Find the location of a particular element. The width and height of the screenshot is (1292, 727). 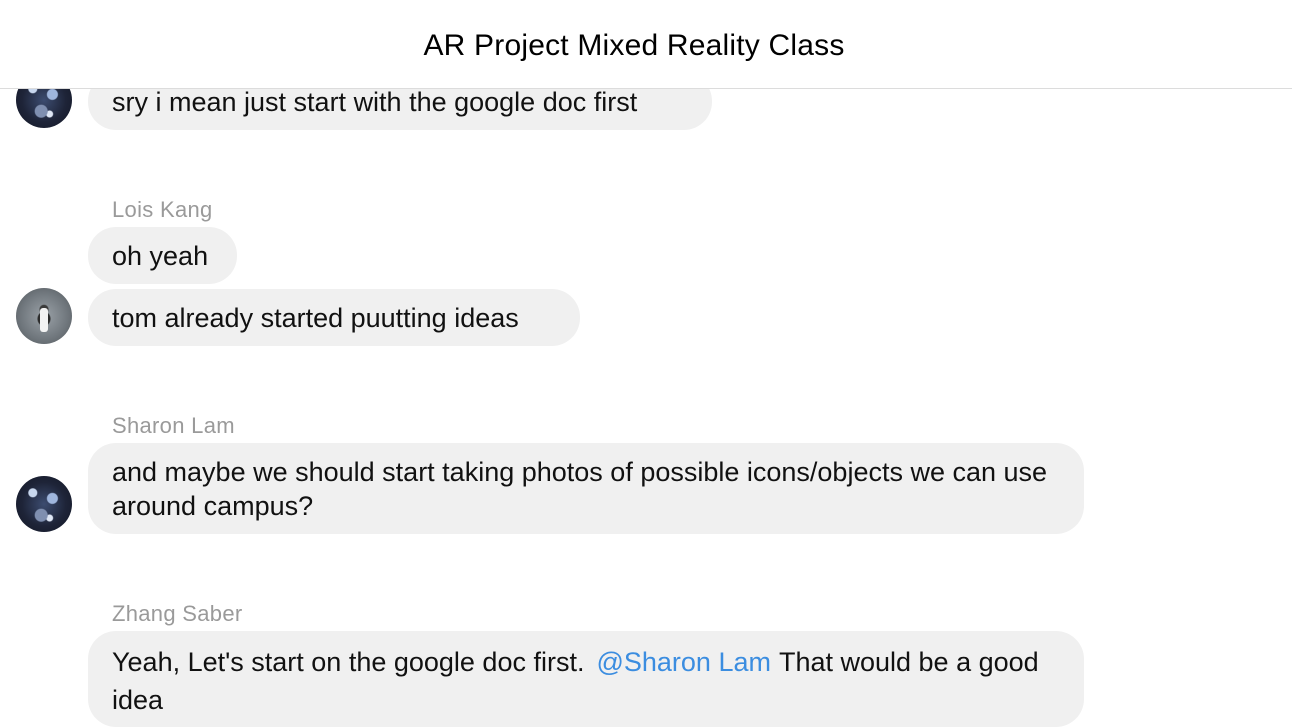

sender-name-sharon-lam: Sharon Lam is located at coordinates (173, 425).